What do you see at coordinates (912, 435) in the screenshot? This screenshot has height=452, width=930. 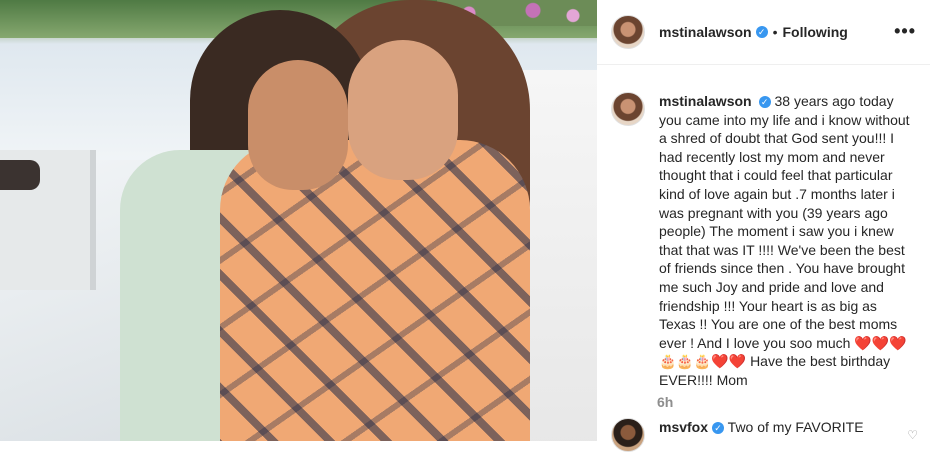 I see `heart-icon: ♡` at bounding box center [912, 435].